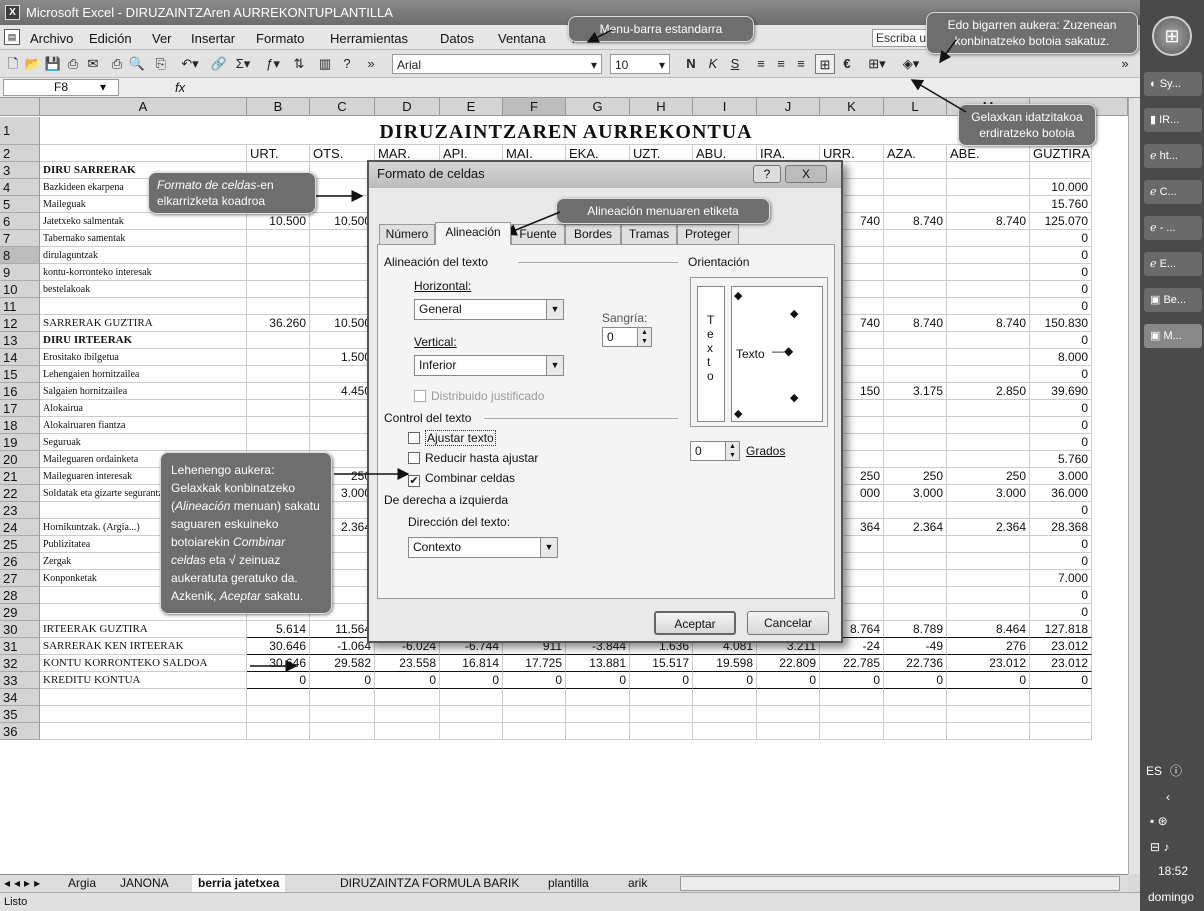 Image resolution: width=1204 pixels, height=911 pixels. What do you see at coordinates (489, 365) in the screenshot?
I see `vertical-select: Inferior ▼` at bounding box center [489, 365].